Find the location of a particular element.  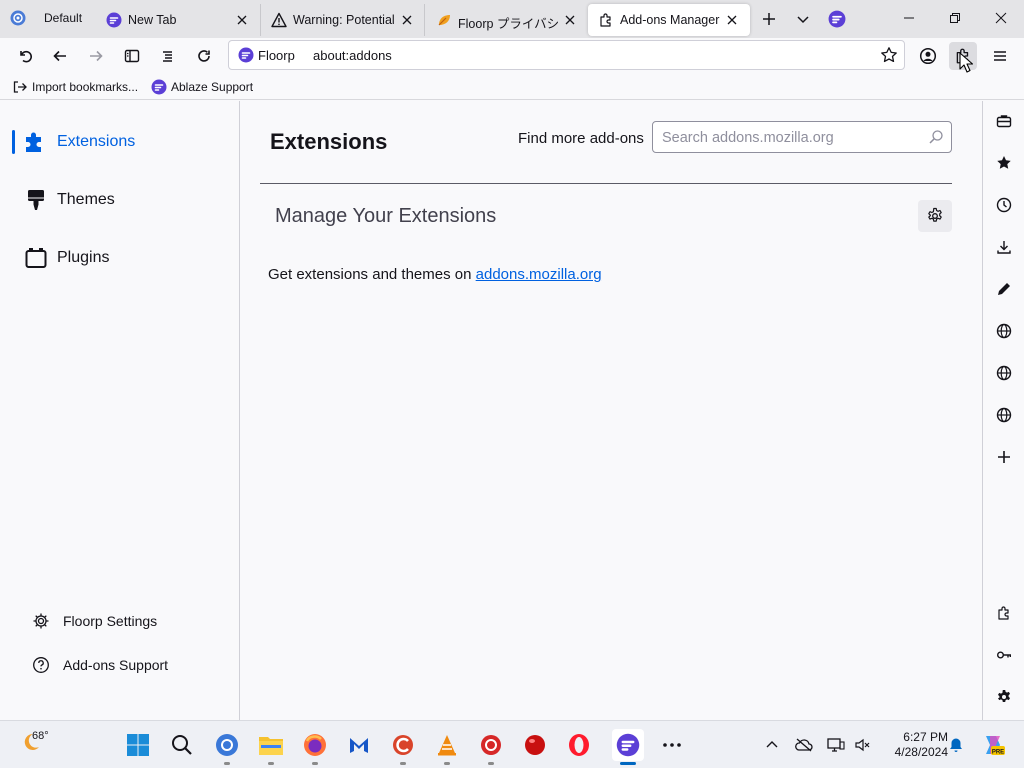

gear-icon is located at coordinates (935, 214).